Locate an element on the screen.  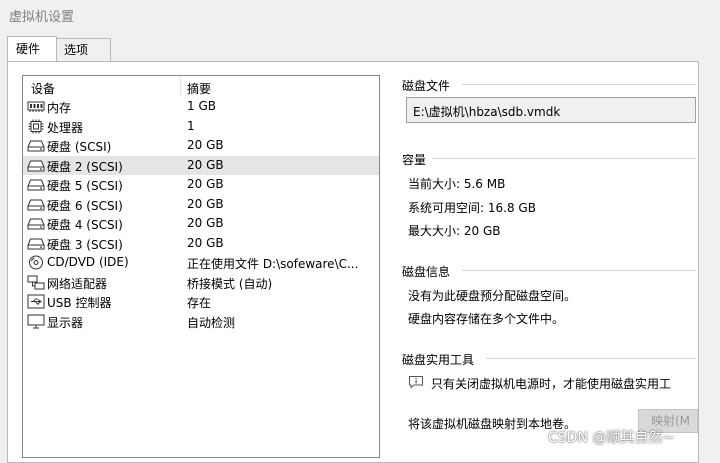
device-name: 硬盘 (SCSI) is located at coordinates (79, 147).